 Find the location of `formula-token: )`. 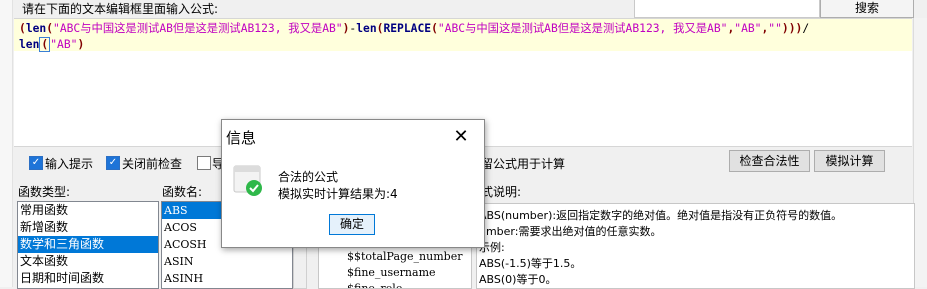

formula-token: ) is located at coordinates (81, 44).